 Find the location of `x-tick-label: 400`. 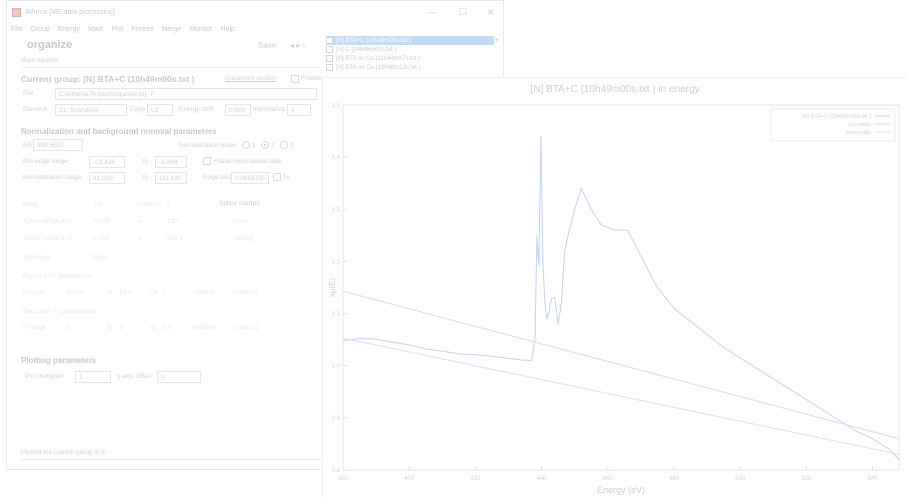

x-tick-label: 400 is located at coordinates (409, 479).